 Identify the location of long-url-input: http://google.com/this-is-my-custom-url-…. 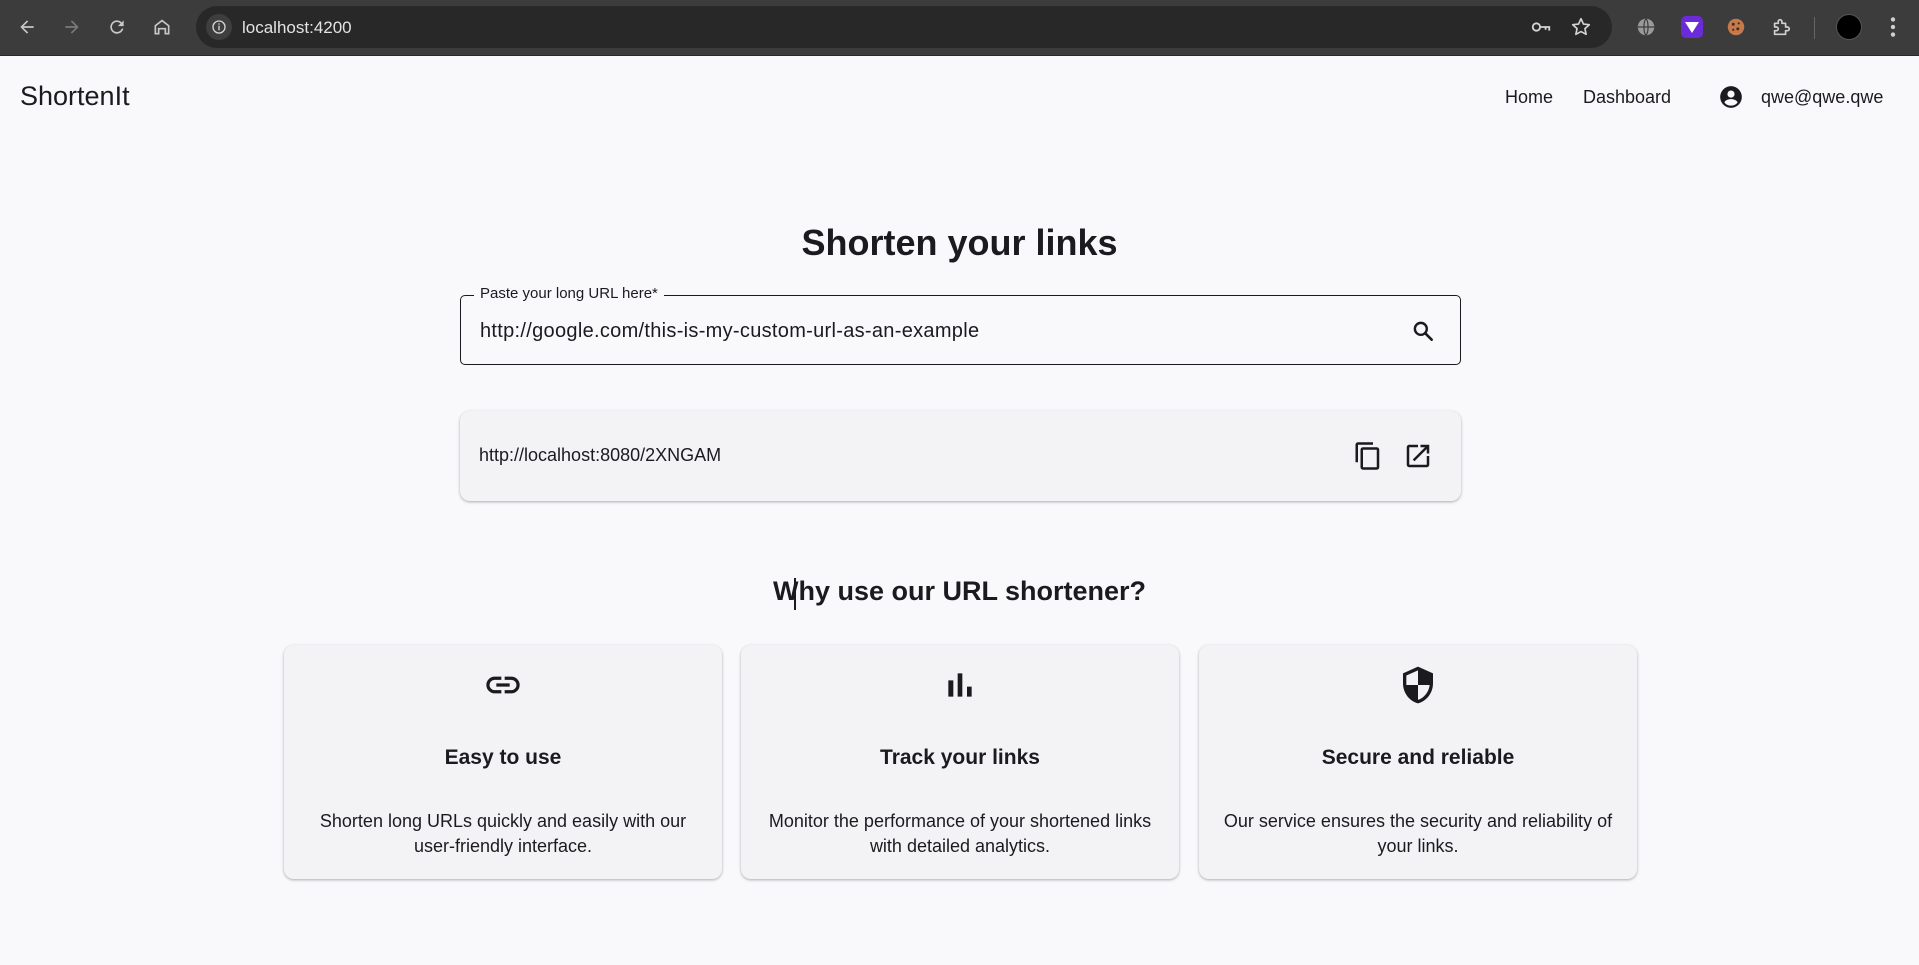
(729, 331).